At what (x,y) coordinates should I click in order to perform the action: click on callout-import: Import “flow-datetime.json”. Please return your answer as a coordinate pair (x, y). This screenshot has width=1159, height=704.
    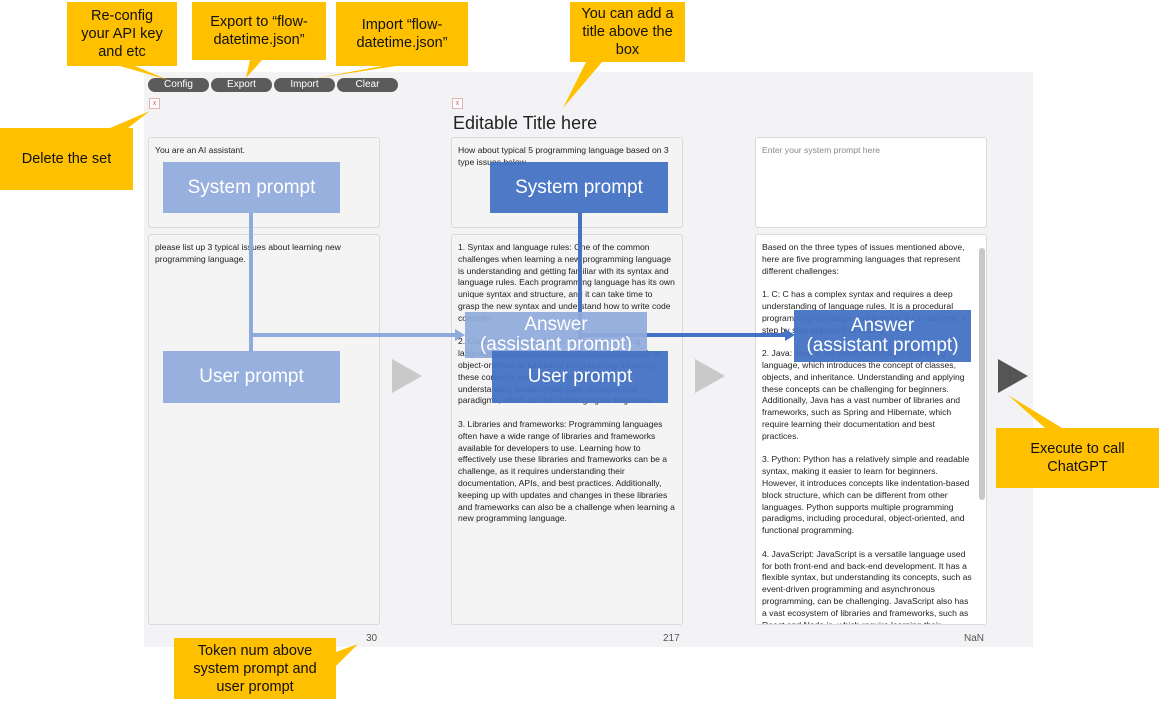
    Looking at the image, I should click on (402, 34).